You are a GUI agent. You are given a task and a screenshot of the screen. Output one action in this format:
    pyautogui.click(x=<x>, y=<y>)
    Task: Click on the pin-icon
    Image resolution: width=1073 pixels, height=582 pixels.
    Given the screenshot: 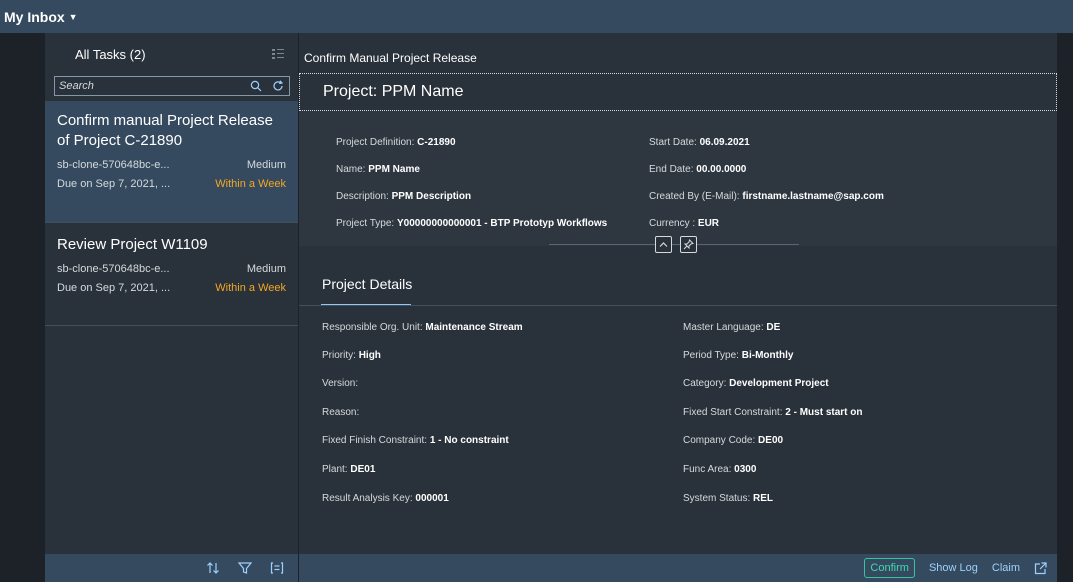 What is the action you would take?
    pyautogui.click(x=688, y=244)
    